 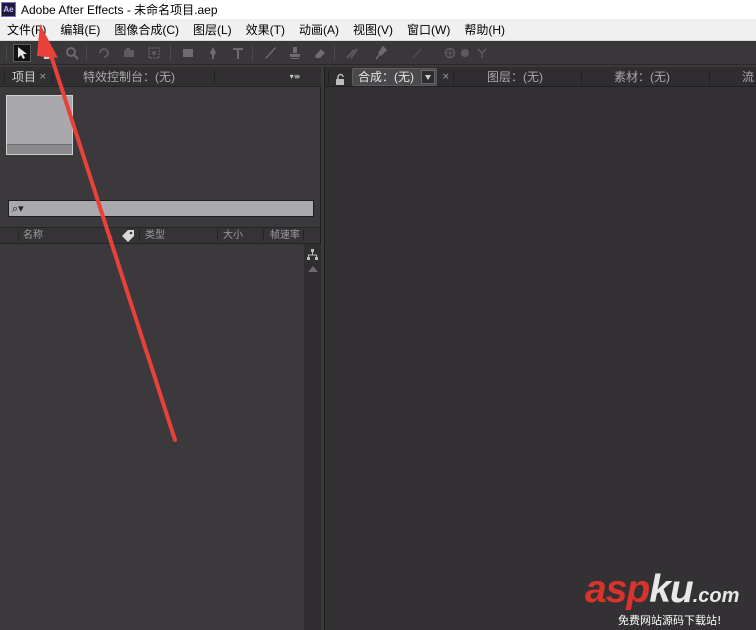 What do you see at coordinates (381, 53) in the screenshot?
I see `puppet-tool-icon` at bounding box center [381, 53].